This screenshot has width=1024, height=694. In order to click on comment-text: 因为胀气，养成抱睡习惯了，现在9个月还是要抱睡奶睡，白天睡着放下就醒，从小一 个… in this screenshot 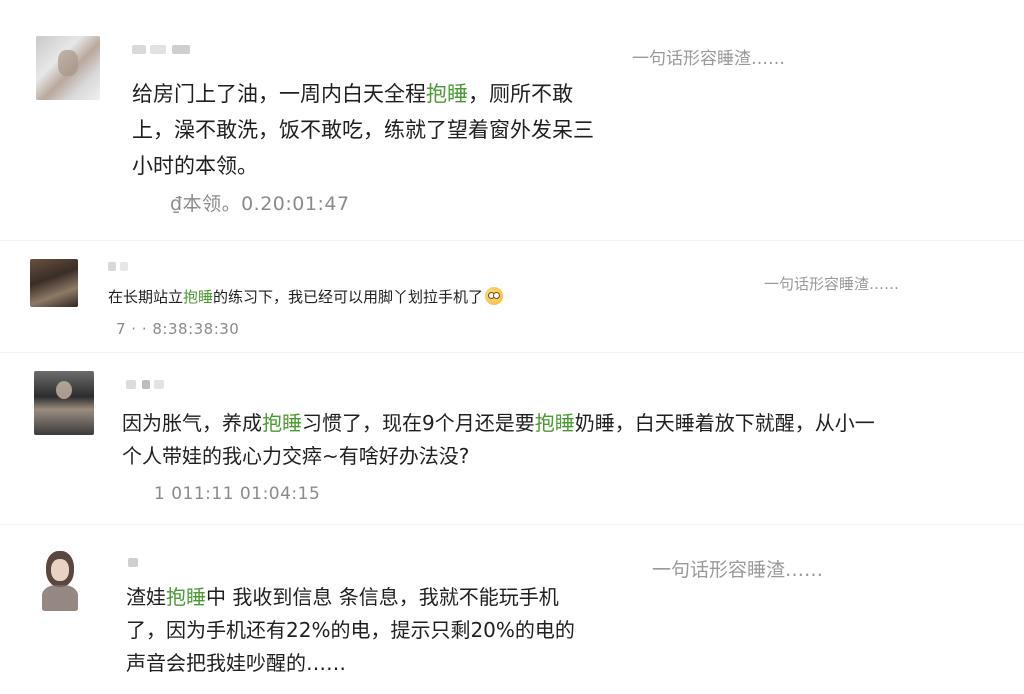, I will do `click(498, 439)`.